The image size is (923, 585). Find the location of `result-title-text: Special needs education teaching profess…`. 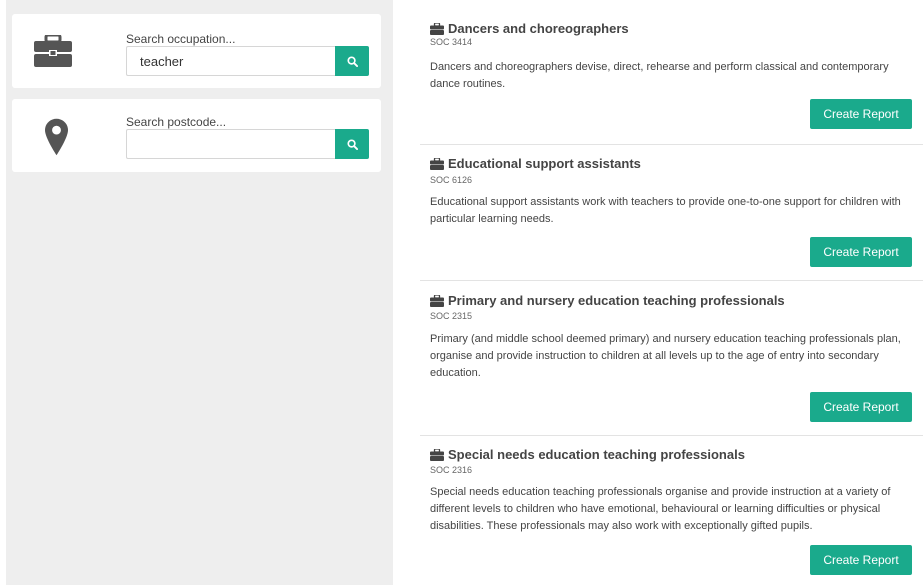

result-title-text: Special needs education teaching profess… is located at coordinates (596, 454).